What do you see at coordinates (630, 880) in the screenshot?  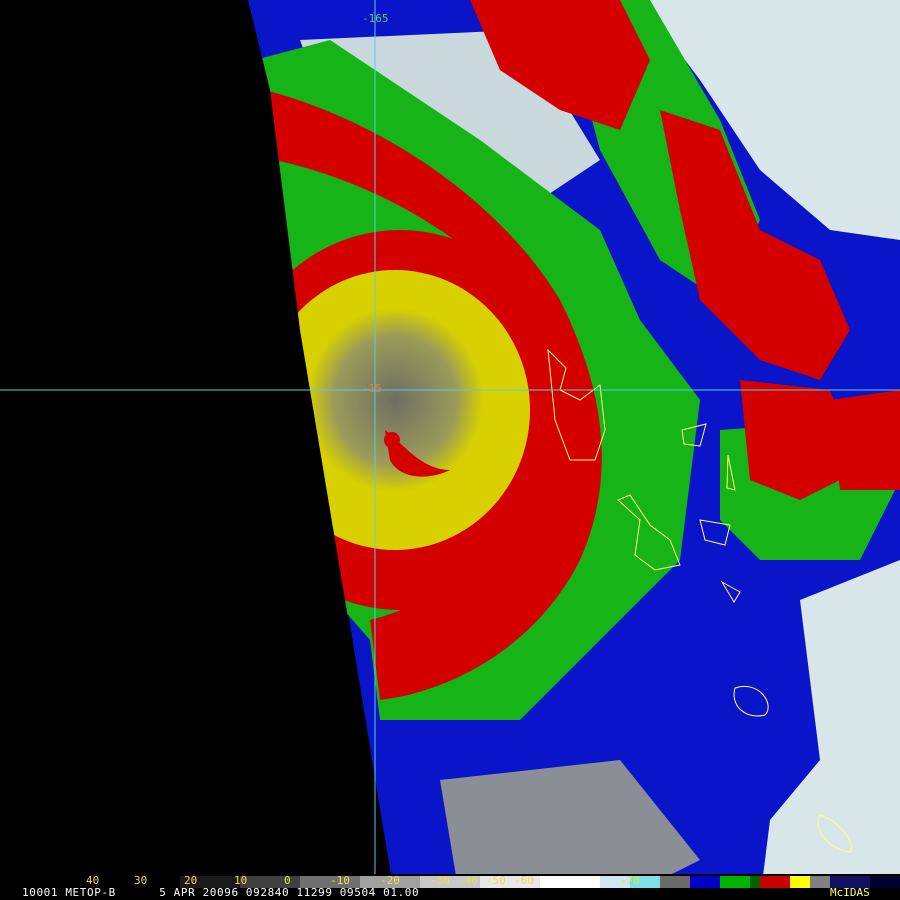 I see `colorbar-tick: -70` at bounding box center [630, 880].